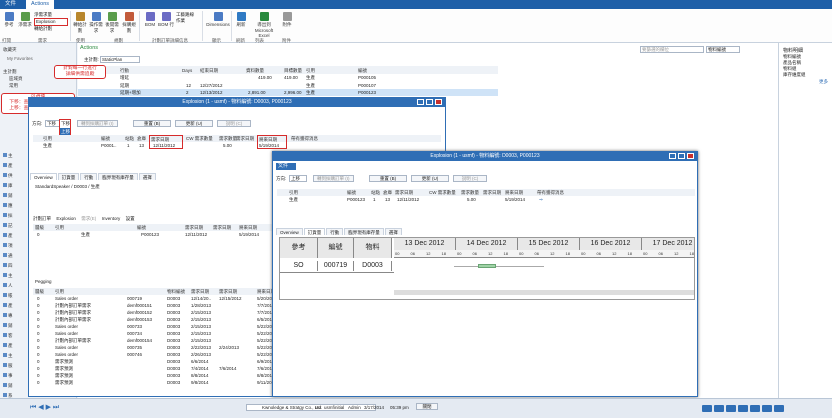 Image resolution: width=832 pixels, height=418 pixels. Describe the element at coordinates (8, 186) in the screenshot. I see `module-item: 庫` at that location.